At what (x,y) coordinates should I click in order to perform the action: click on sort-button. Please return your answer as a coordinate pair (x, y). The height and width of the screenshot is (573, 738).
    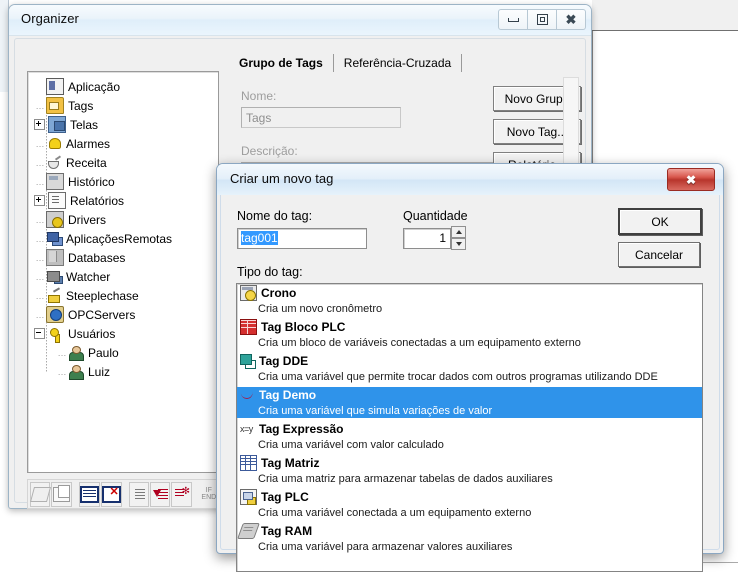
    Looking at the image, I should click on (138, 494).